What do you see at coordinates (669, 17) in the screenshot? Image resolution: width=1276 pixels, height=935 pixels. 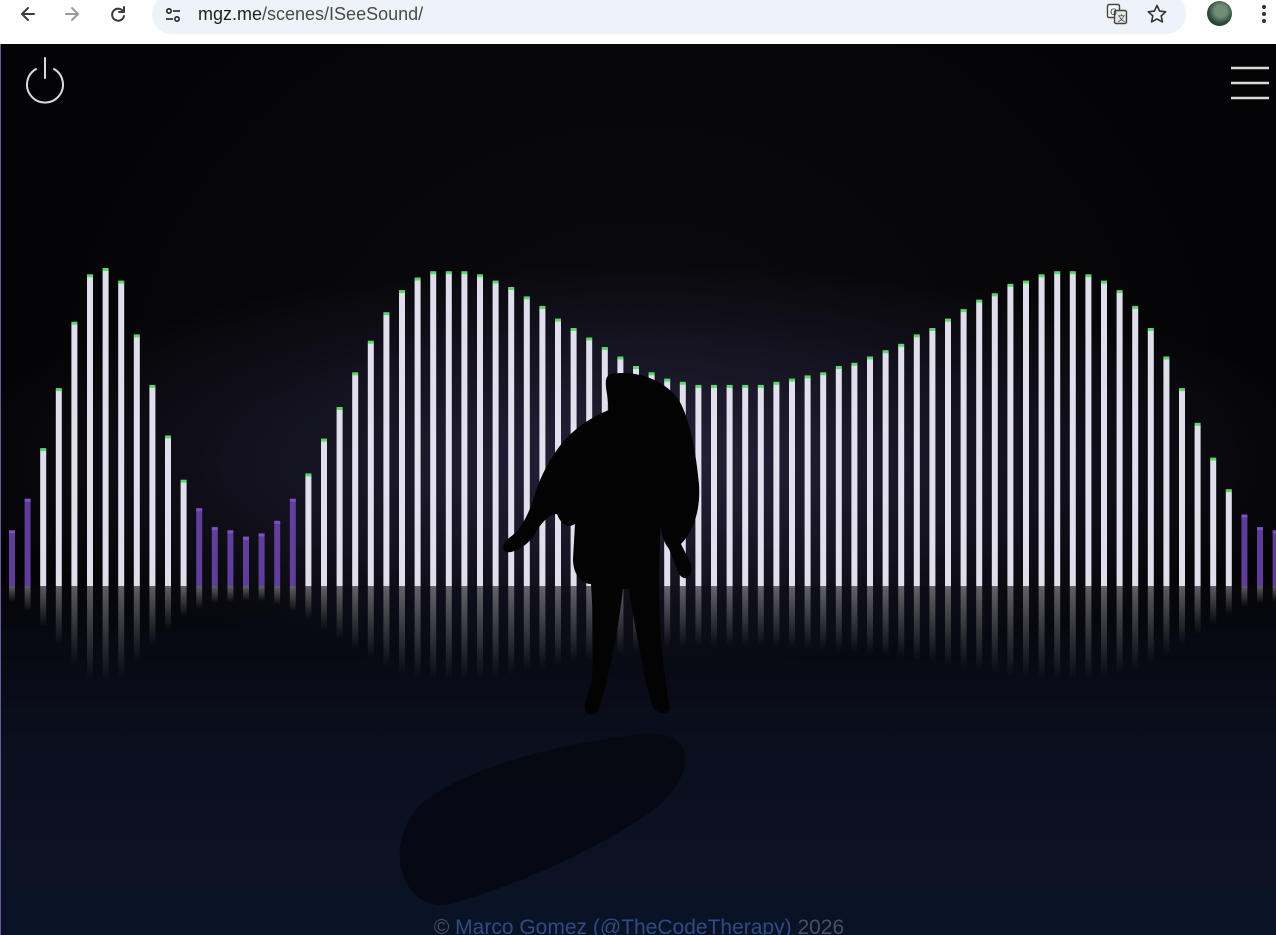 I see `address-bar: mgz.me/scenes/ISeeSound/ G 文` at bounding box center [669, 17].